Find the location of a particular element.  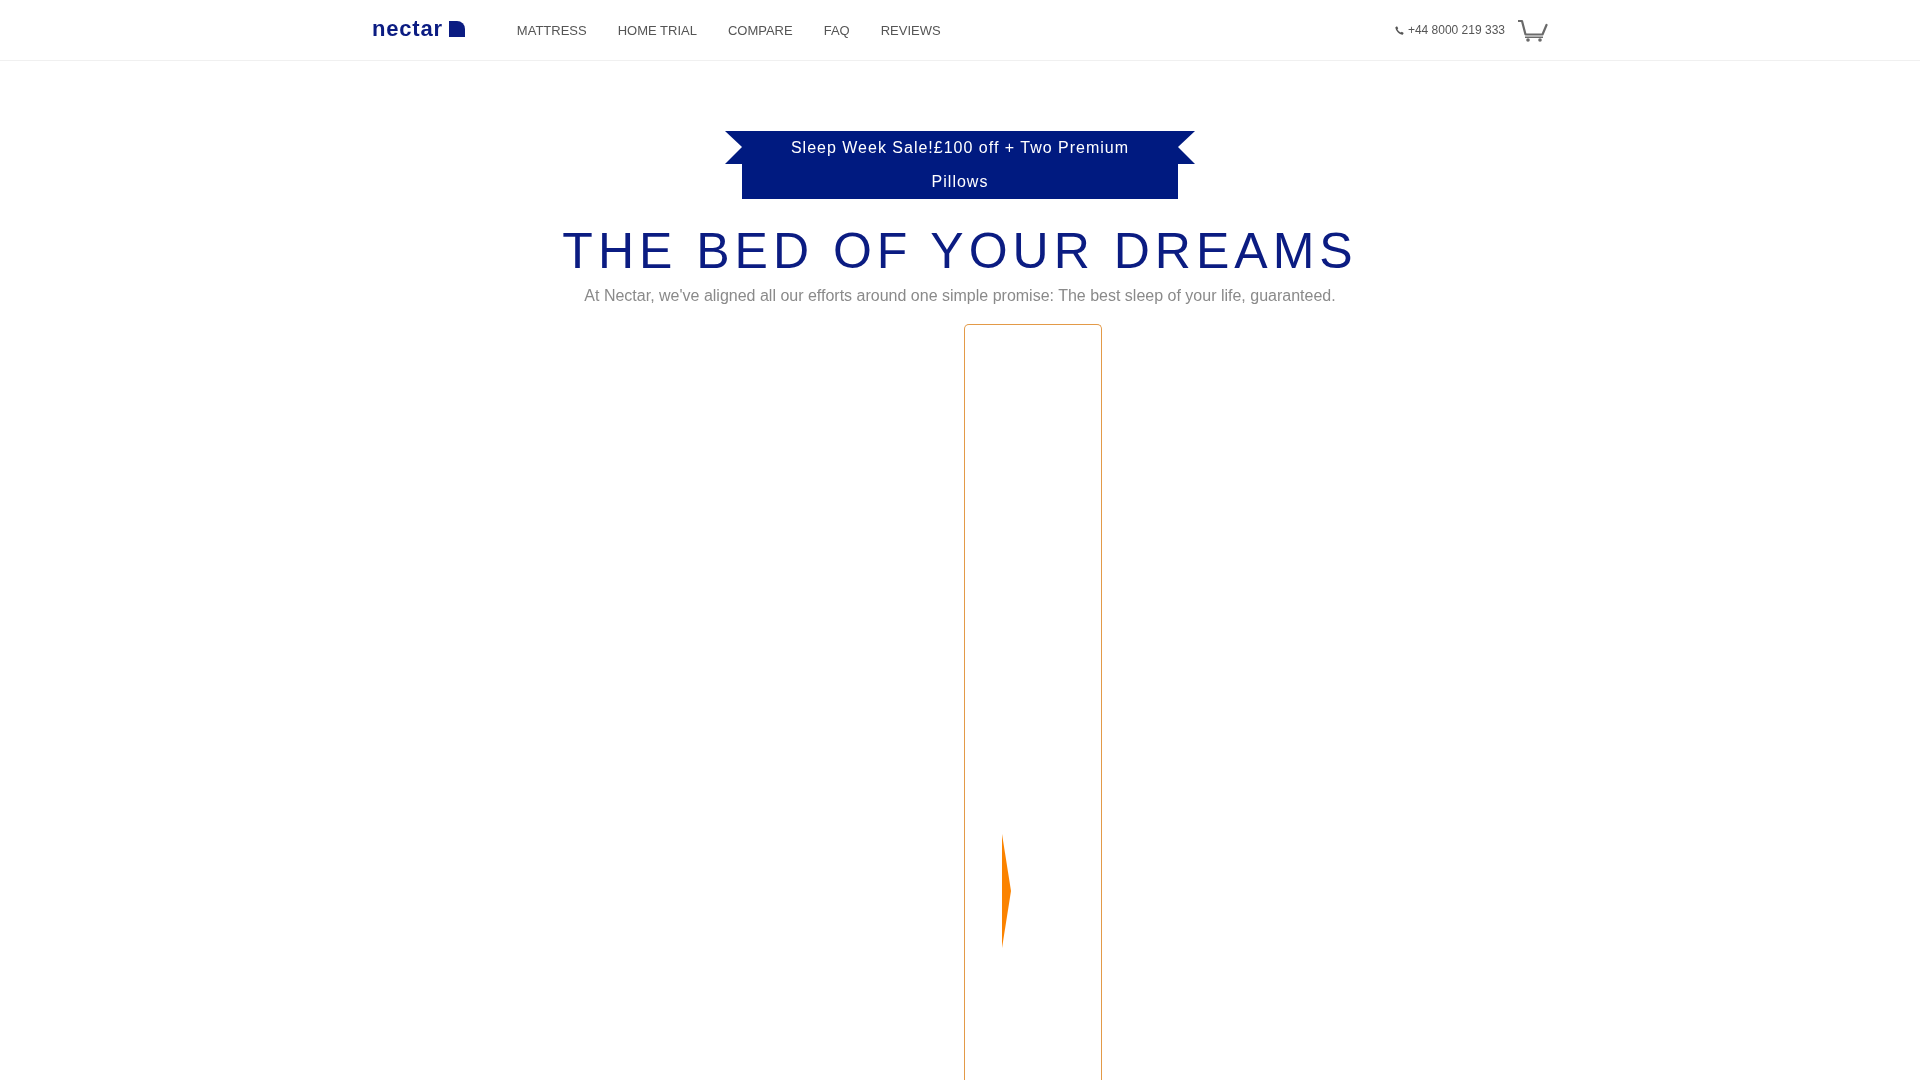

nav-link: COMPARE is located at coordinates (760, 30).